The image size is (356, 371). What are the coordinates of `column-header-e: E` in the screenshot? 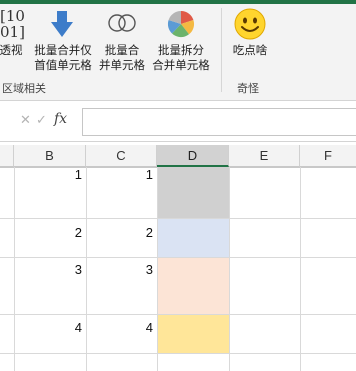 It's located at (264, 156).